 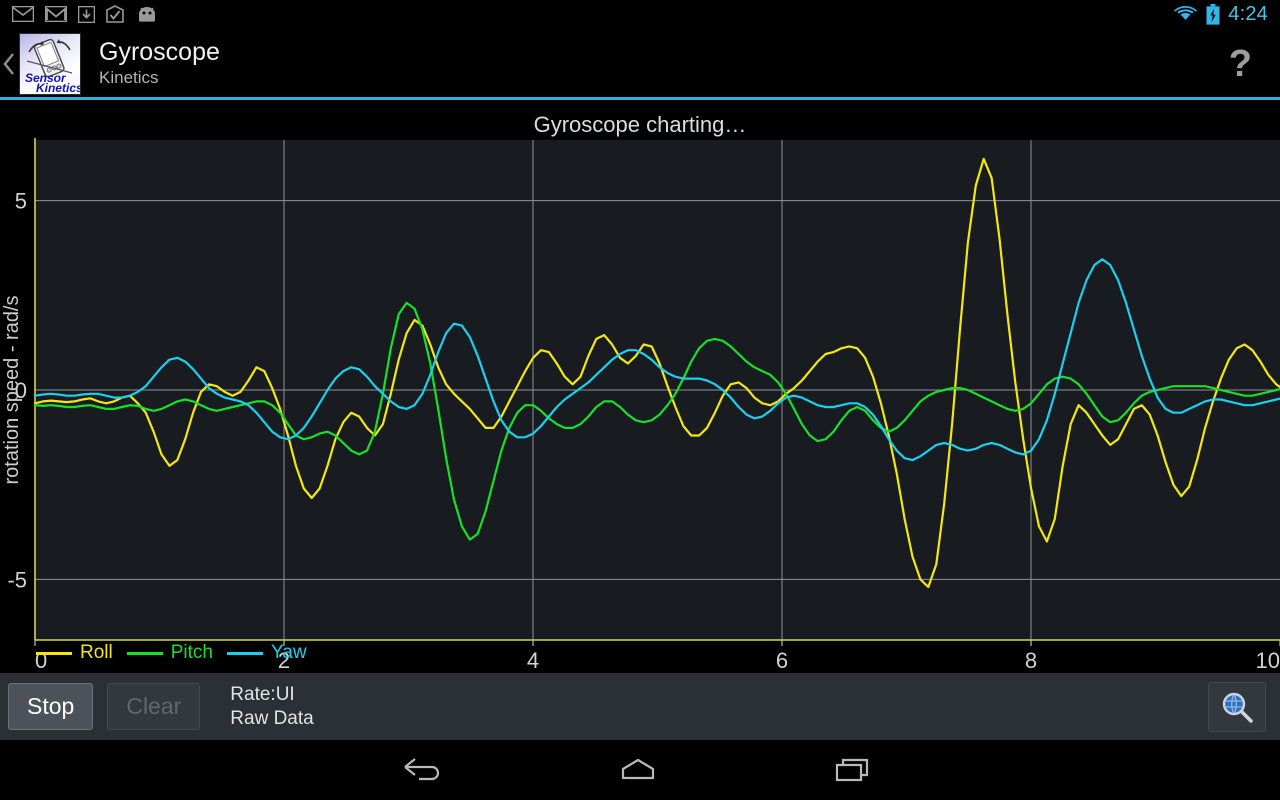 I want to click on download-icon, so click(x=86, y=14).